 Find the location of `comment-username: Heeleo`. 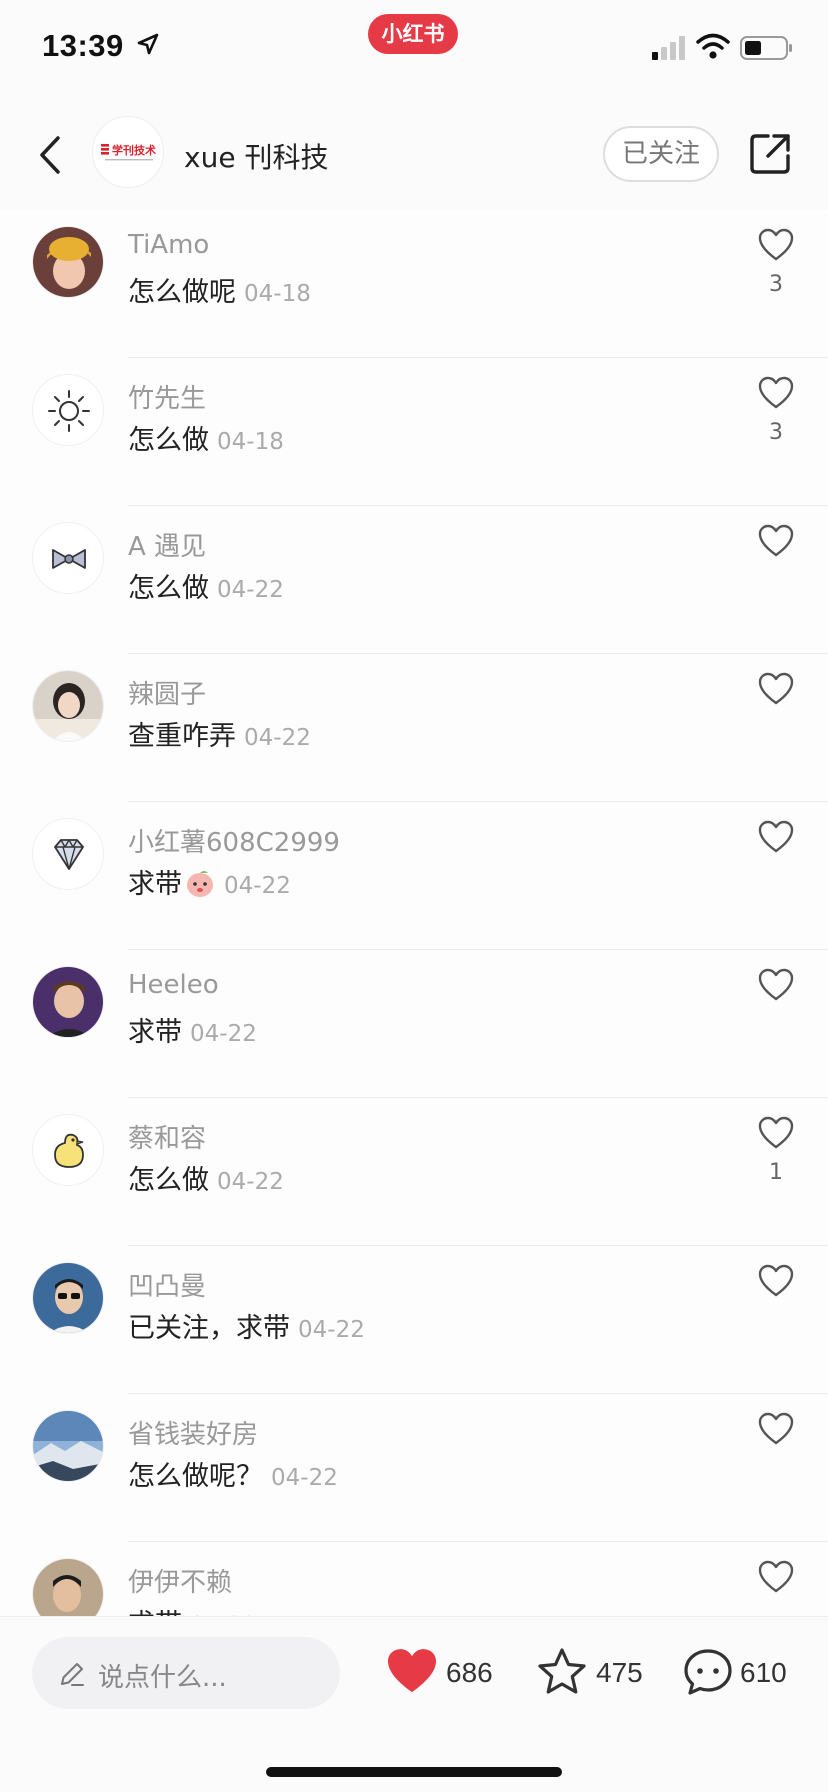

comment-username: Heeleo is located at coordinates (173, 985).